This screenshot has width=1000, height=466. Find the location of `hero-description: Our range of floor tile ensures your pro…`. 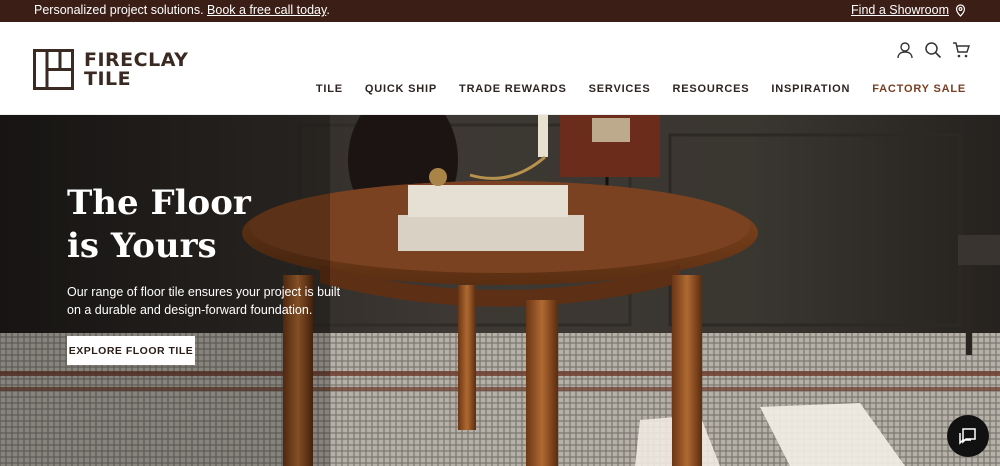

hero-description: Our range of floor tile ensures your pro… is located at coordinates (204, 301).